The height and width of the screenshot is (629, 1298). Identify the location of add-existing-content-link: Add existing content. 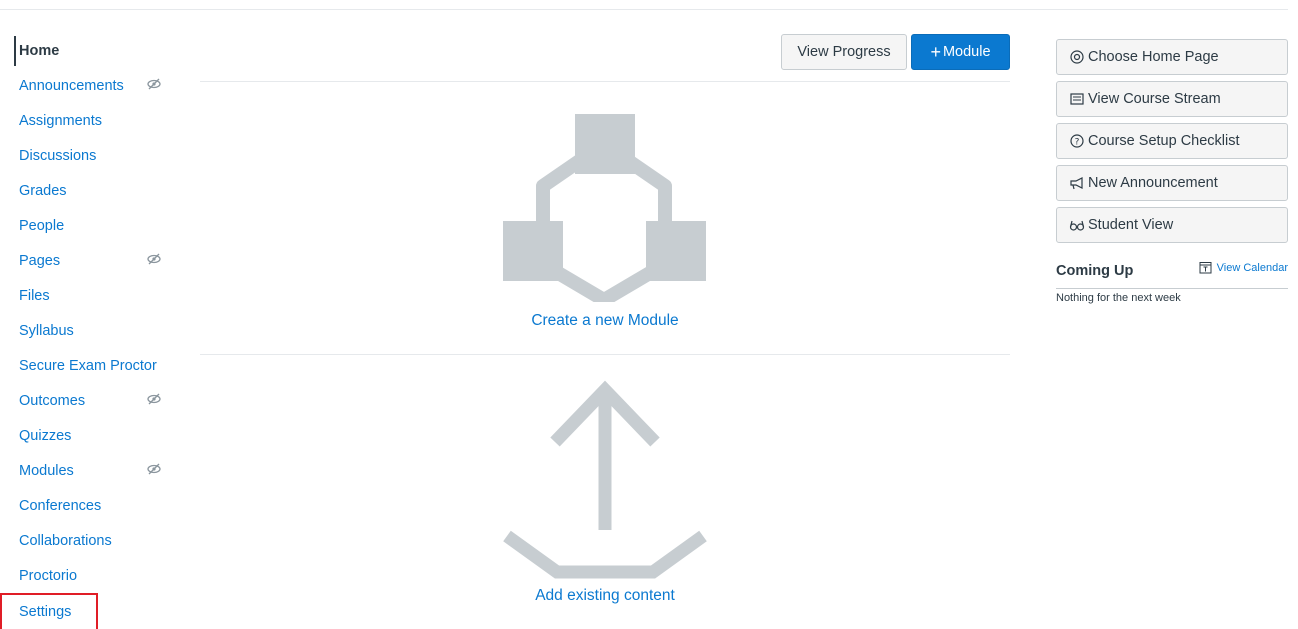
(605, 596).